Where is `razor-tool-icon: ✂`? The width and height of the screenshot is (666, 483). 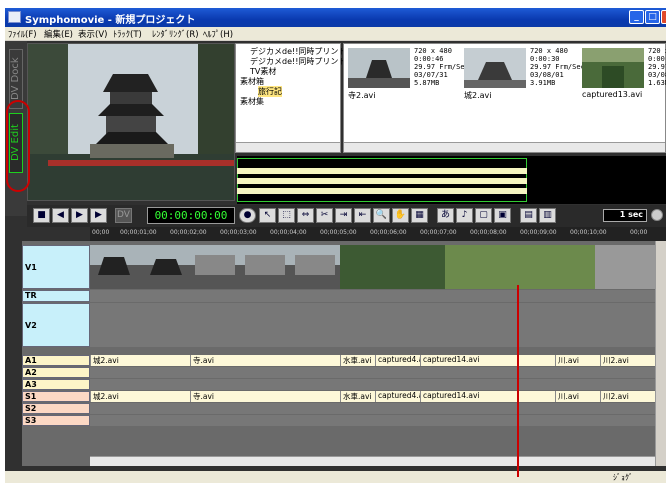 razor-tool-icon: ✂ is located at coordinates (324, 215).